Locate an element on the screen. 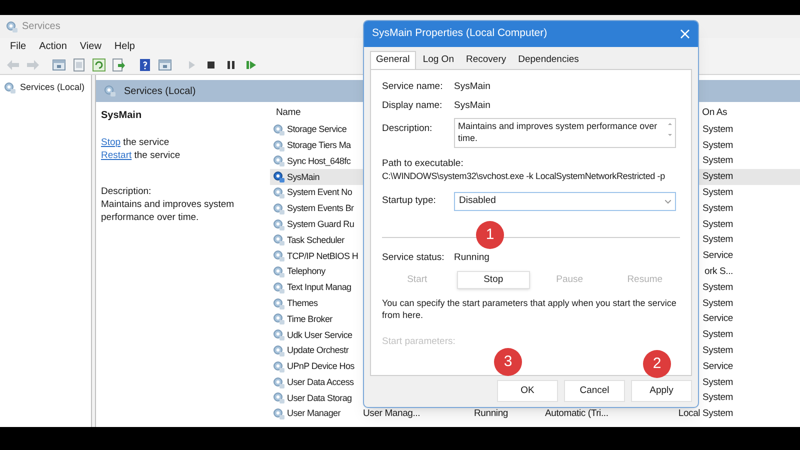 The image size is (800, 450). table-cell-text: Update Orchestr is located at coordinates (318, 351).